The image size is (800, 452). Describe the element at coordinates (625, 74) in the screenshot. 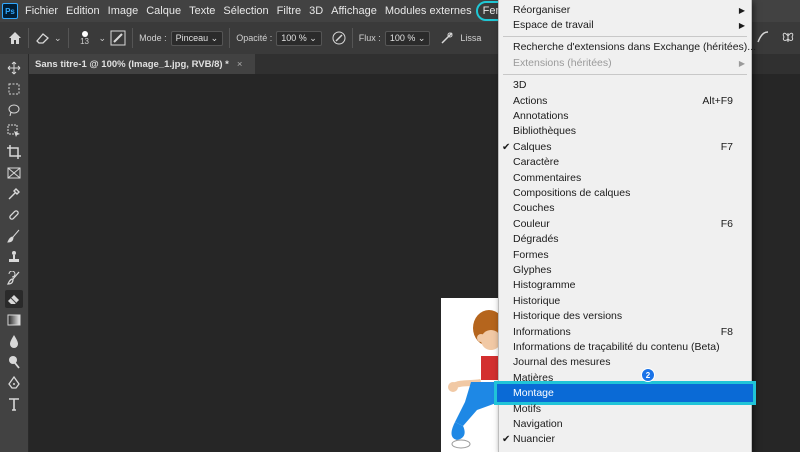

I see `menu-divider` at that location.